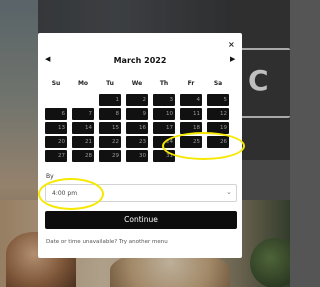 The width and height of the screenshot is (320, 287). Describe the element at coordinates (110, 100) in the screenshot. I see `calendar-day: 1` at that location.